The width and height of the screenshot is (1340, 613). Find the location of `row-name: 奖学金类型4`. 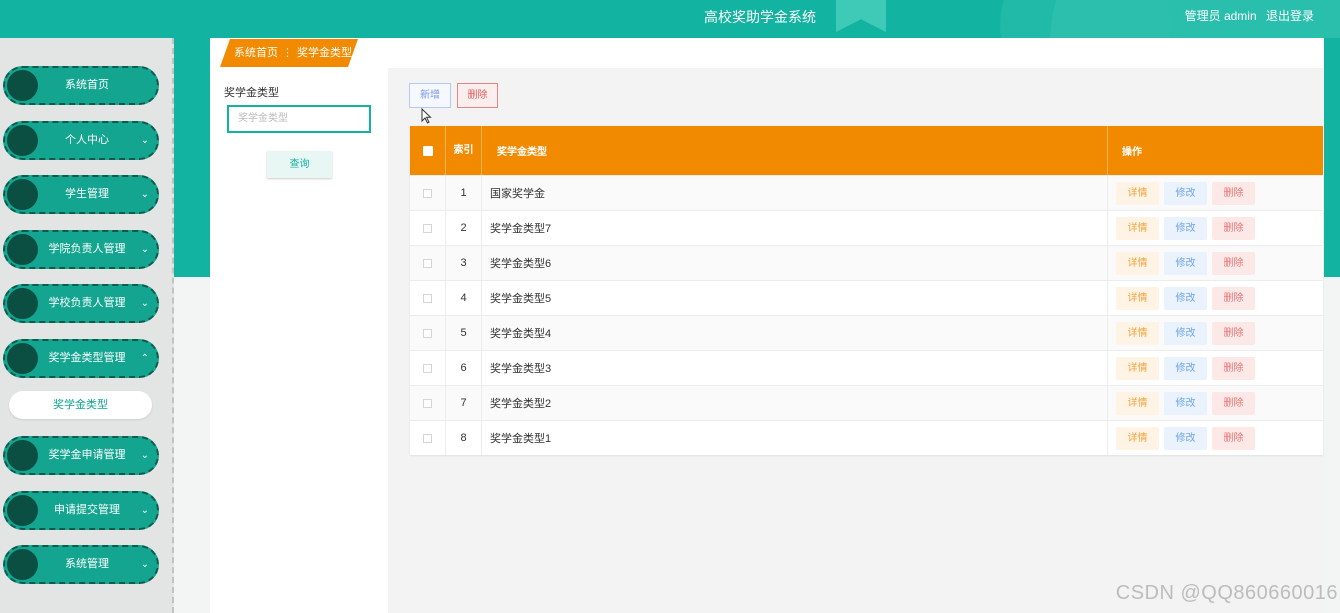

row-name: 奖学金类型4 is located at coordinates (795, 333).